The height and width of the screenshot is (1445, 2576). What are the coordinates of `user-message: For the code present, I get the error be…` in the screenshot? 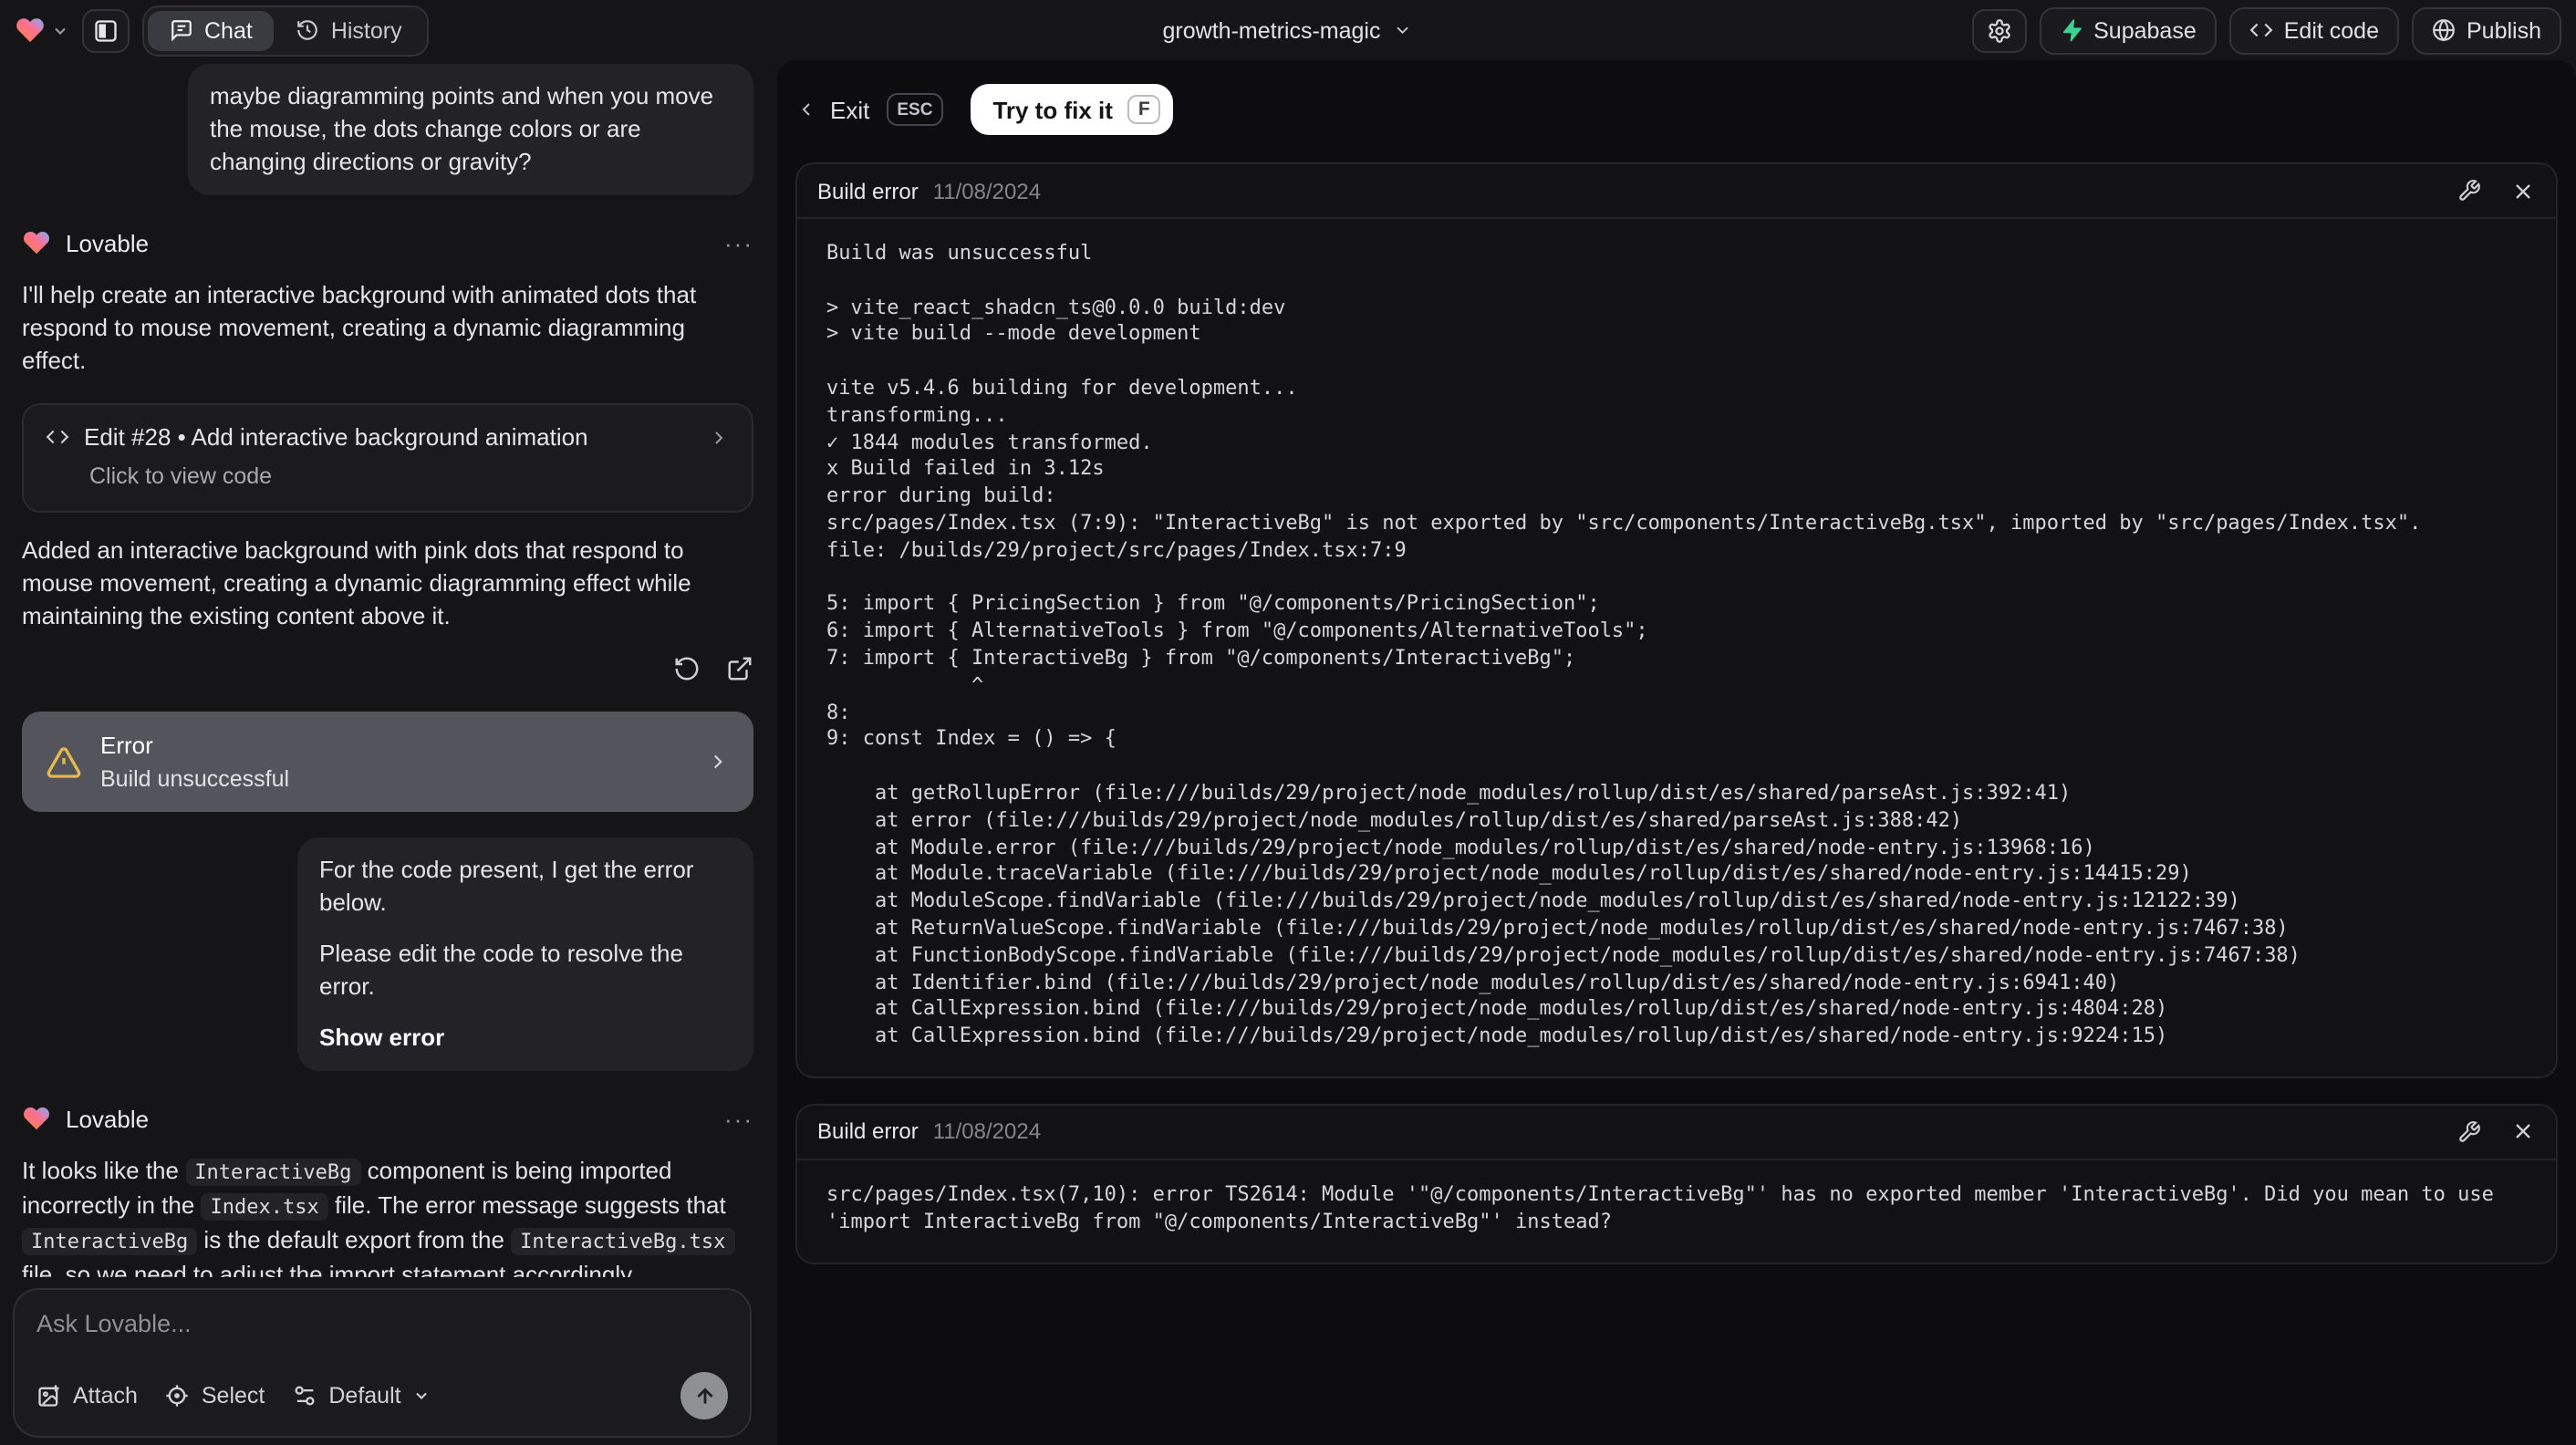 It's located at (525, 954).